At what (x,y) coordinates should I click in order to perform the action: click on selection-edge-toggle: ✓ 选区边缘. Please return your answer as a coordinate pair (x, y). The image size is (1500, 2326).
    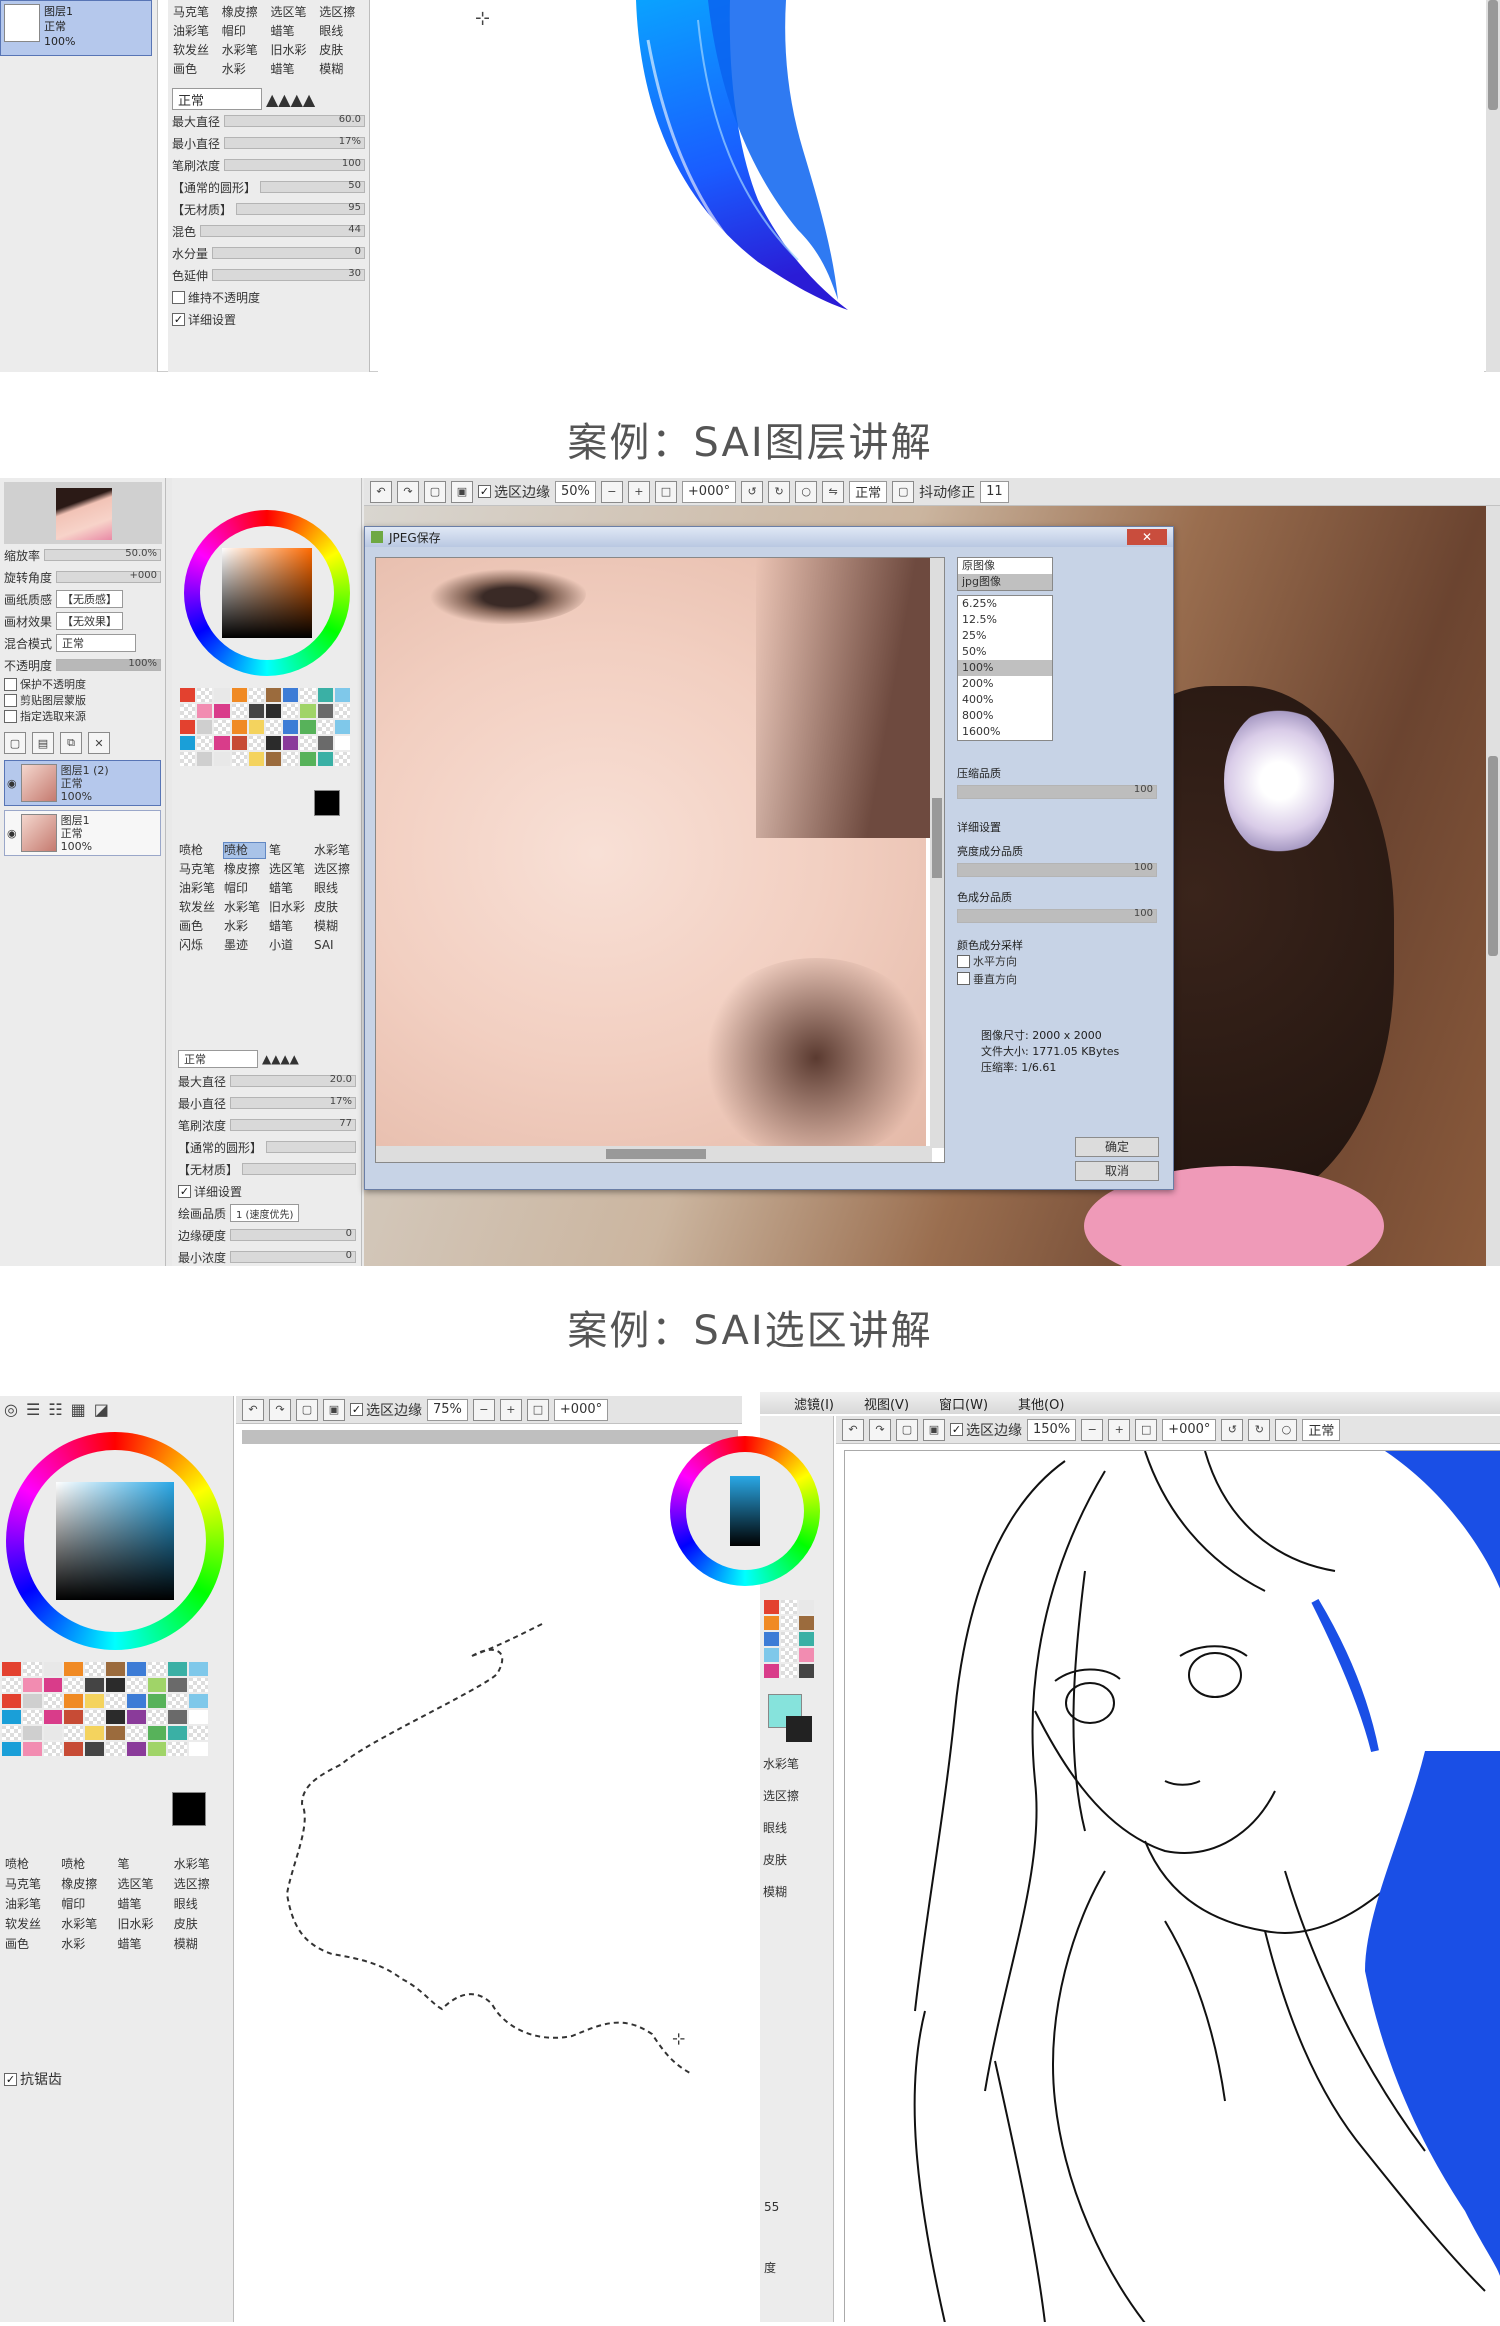
    Looking at the image, I should click on (986, 1430).